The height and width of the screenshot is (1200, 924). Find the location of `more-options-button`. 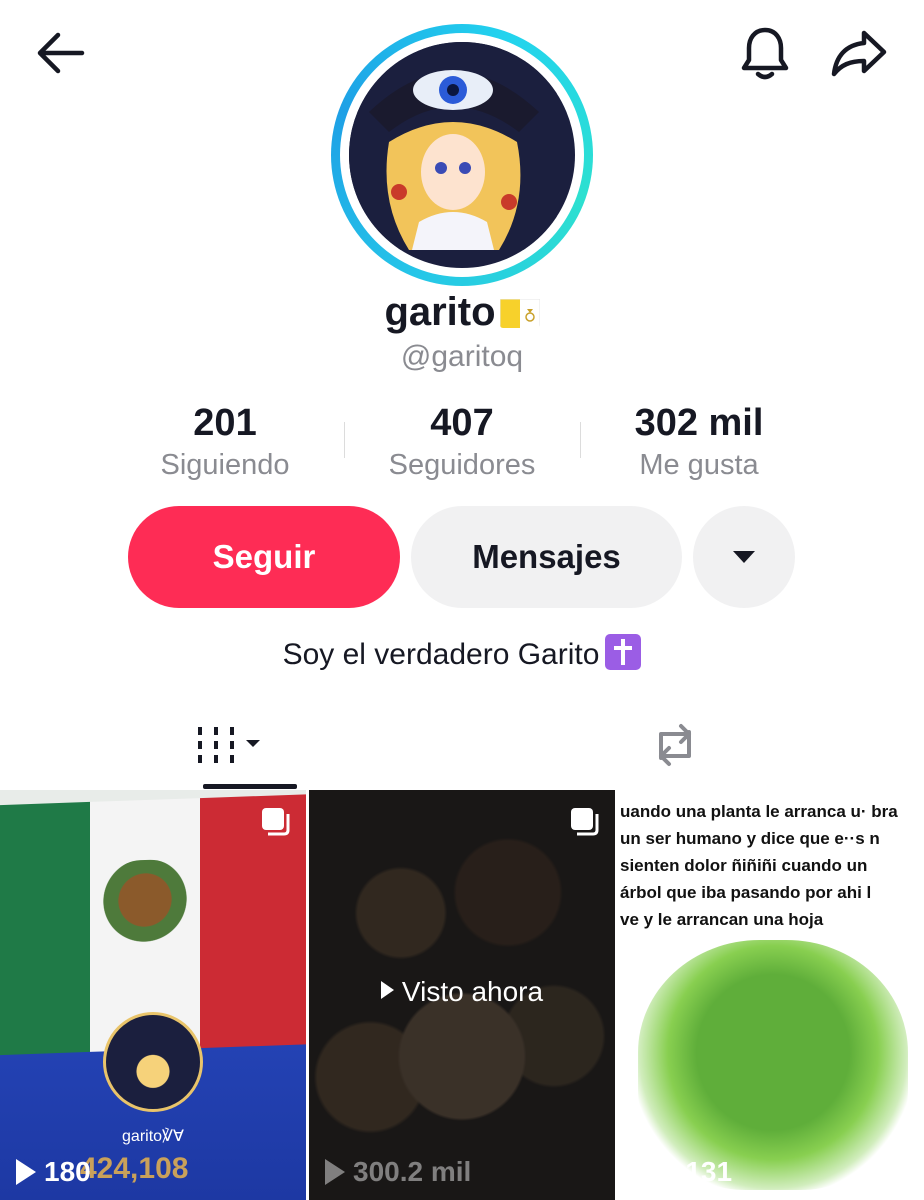

more-options-button is located at coordinates (744, 557).